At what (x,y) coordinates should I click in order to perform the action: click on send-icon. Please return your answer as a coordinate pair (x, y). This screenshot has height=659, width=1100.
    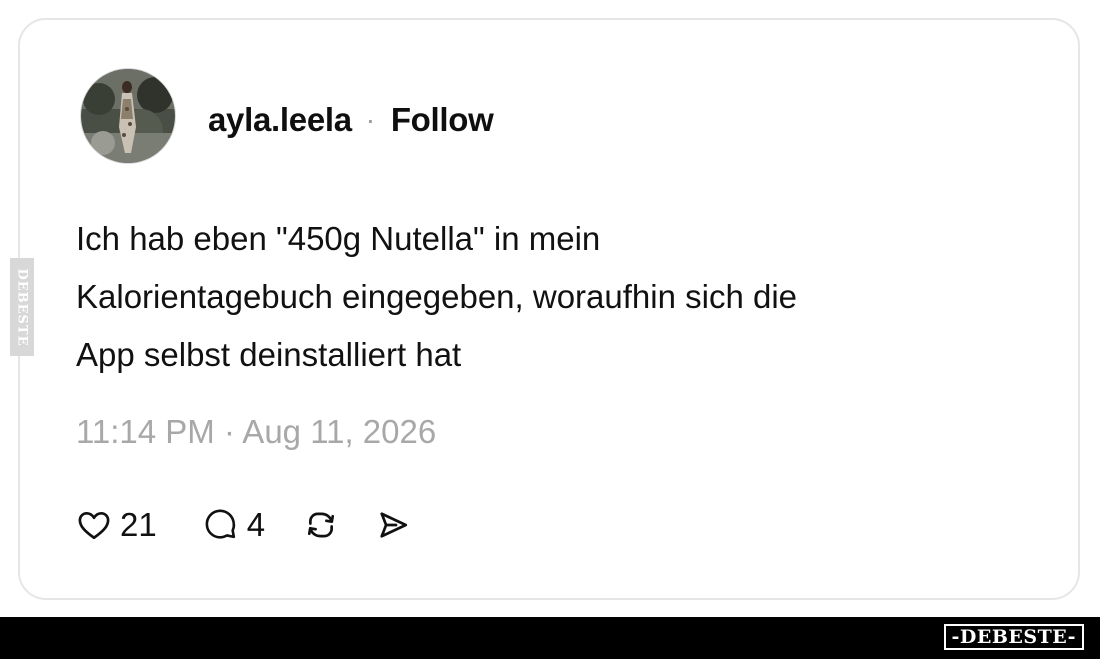
    Looking at the image, I should click on (394, 525).